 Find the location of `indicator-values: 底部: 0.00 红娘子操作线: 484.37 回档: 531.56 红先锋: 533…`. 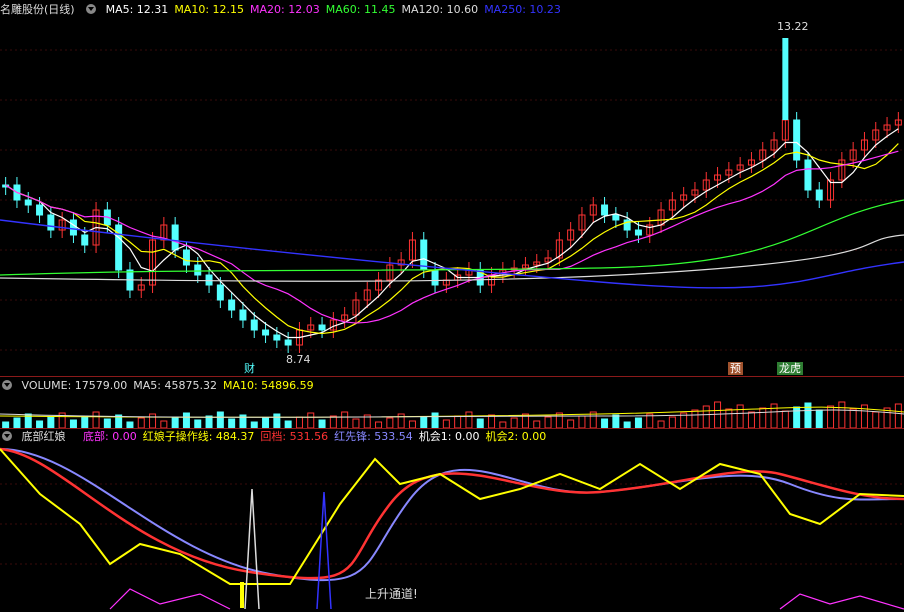

indicator-values: 底部: 0.00 红娘子操作线: 484.37 回档: 531.56 红先锋: 533… is located at coordinates (317, 436).